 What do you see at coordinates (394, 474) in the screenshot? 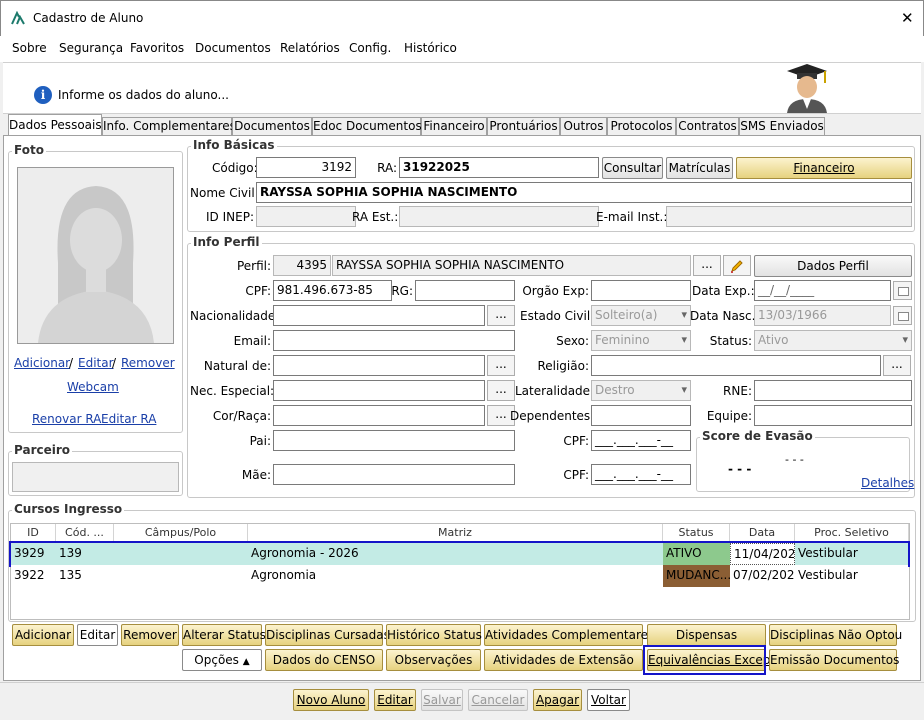
I see `mae-field` at bounding box center [394, 474].